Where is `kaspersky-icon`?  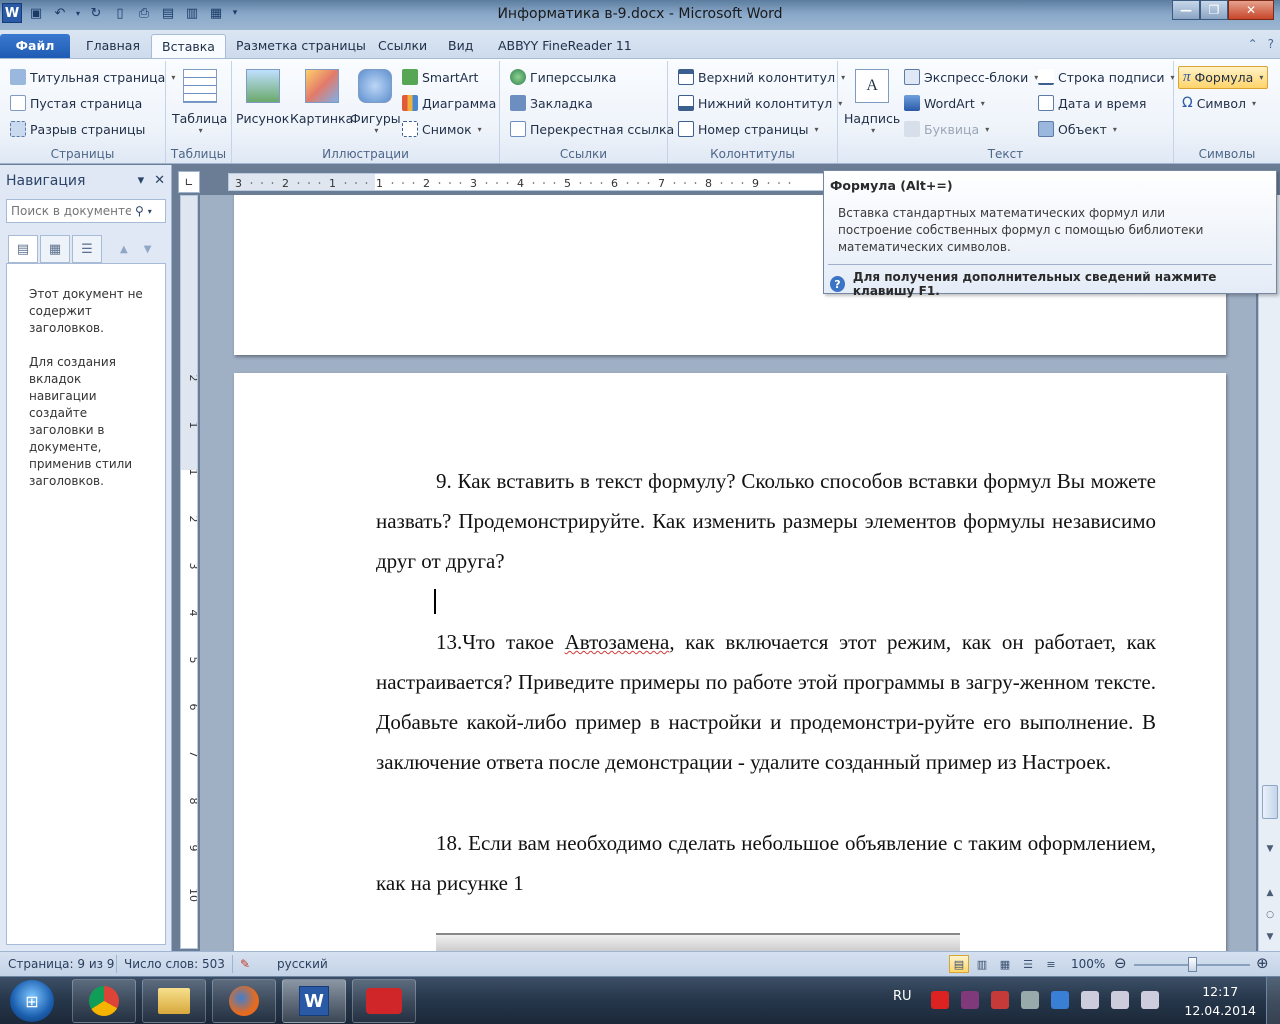 kaspersky-icon is located at coordinates (1000, 1000).